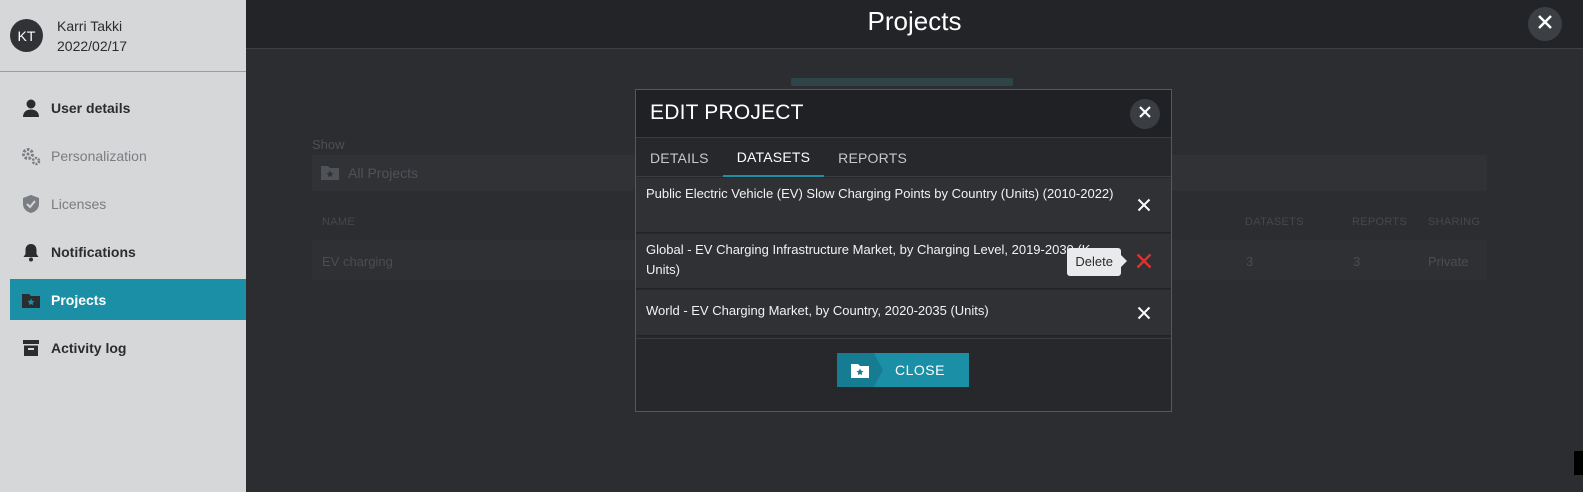 Image resolution: width=1583 pixels, height=492 pixels. I want to click on dialog-title: EDIT PROJECT, so click(727, 112).